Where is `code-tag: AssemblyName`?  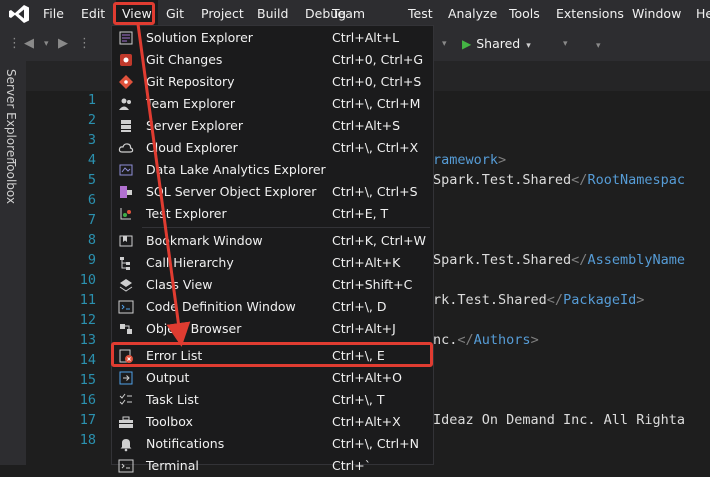 code-tag: AssemblyName is located at coordinates (636, 260).